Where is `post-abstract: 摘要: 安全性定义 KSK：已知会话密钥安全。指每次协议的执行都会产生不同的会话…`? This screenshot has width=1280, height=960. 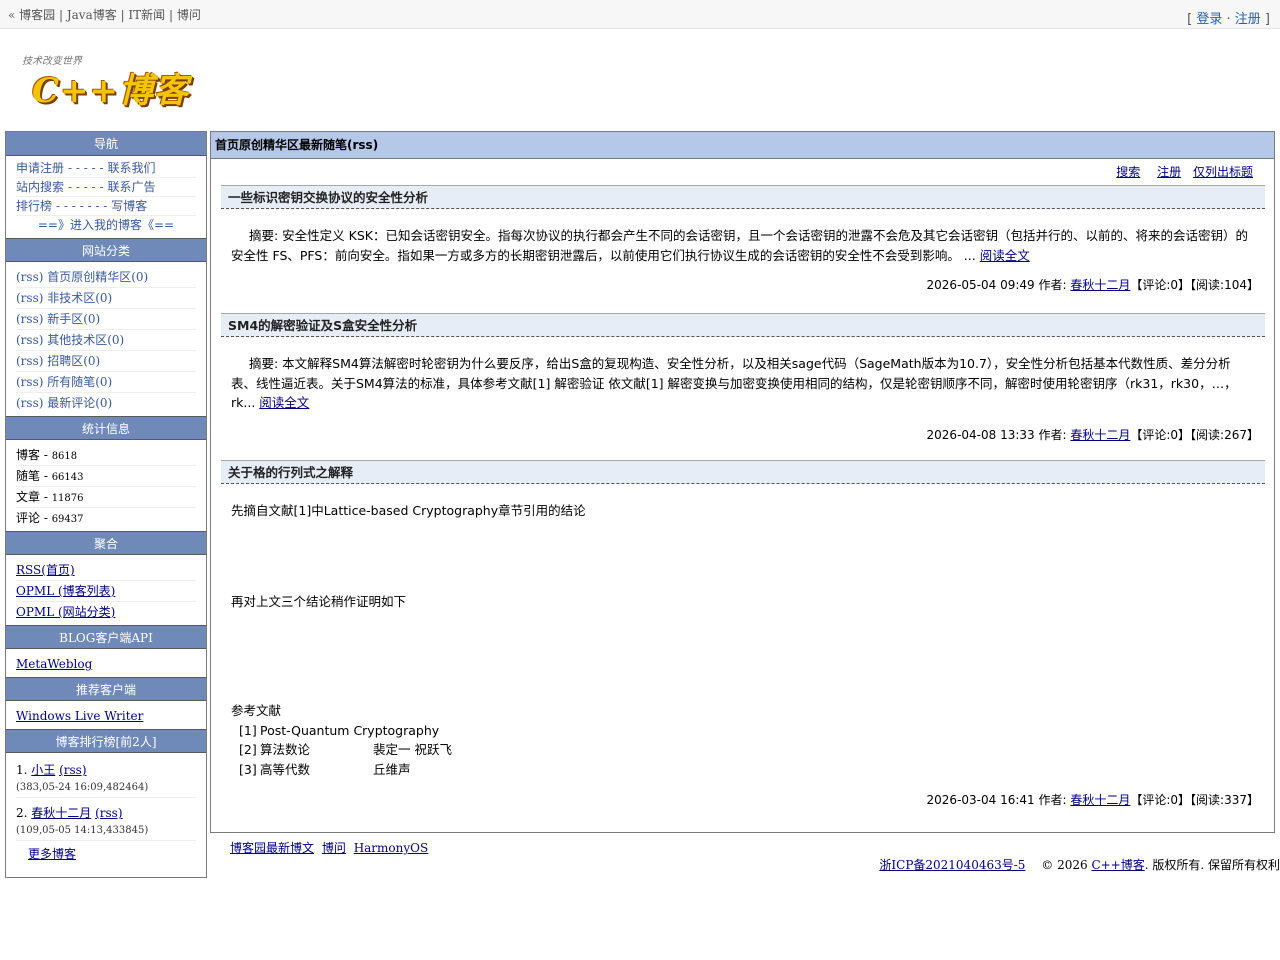
post-abstract: 摘要: 安全性定义 KSK：已知会话密钥安全。指每次协议的执行都会产生不同的会话… is located at coordinates (739, 245).